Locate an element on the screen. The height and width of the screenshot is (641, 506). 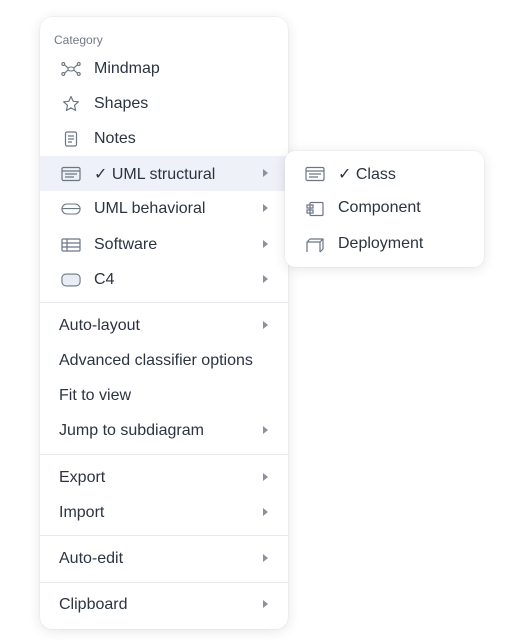
submenu-item-label: Component is located at coordinates (379, 207).